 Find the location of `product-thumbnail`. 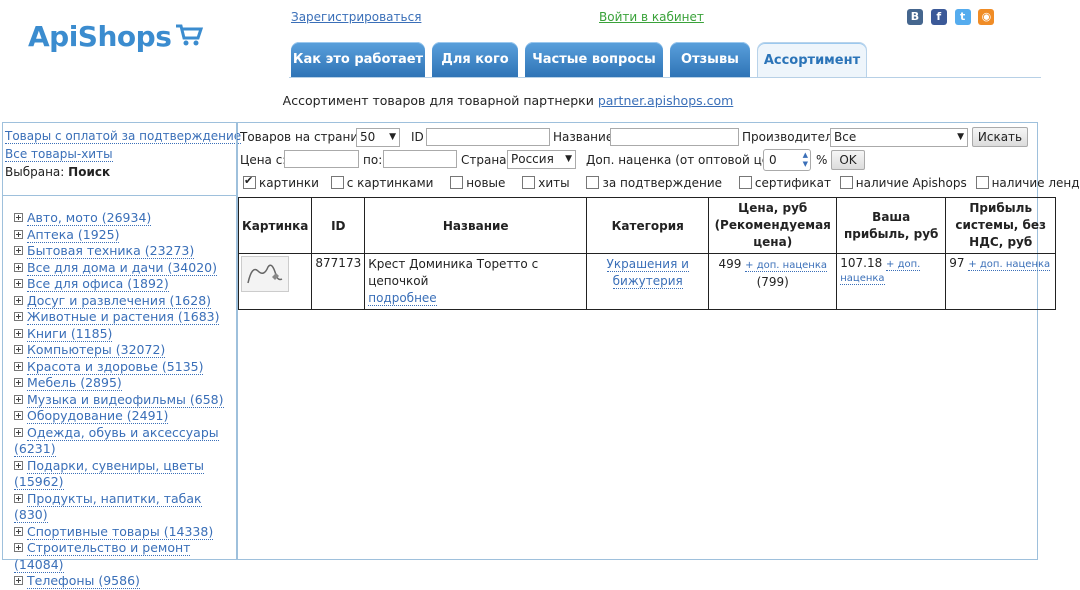

product-thumbnail is located at coordinates (265, 274).